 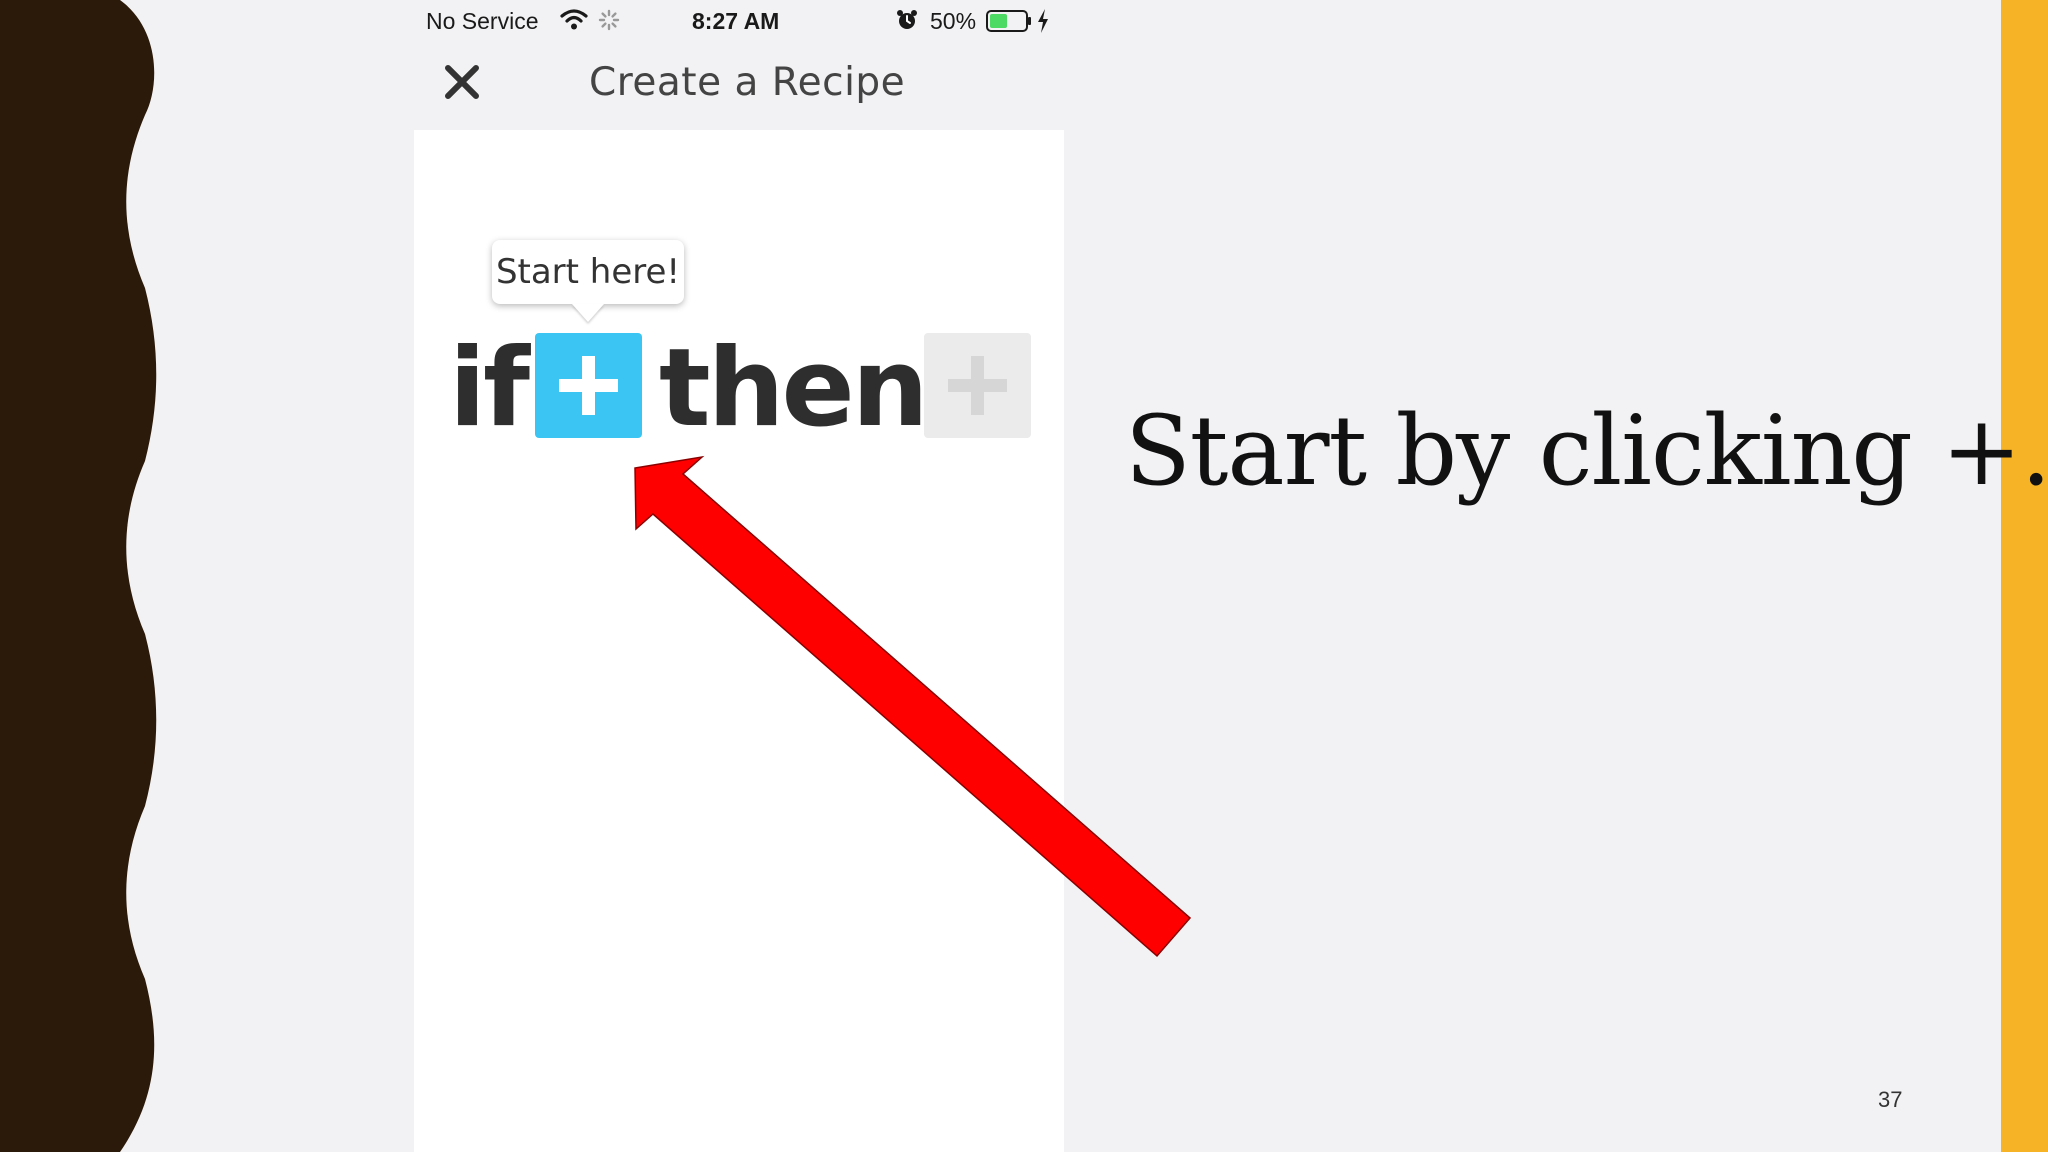 I want to click on charging-bolt-icon, so click(x=1043, y=21).